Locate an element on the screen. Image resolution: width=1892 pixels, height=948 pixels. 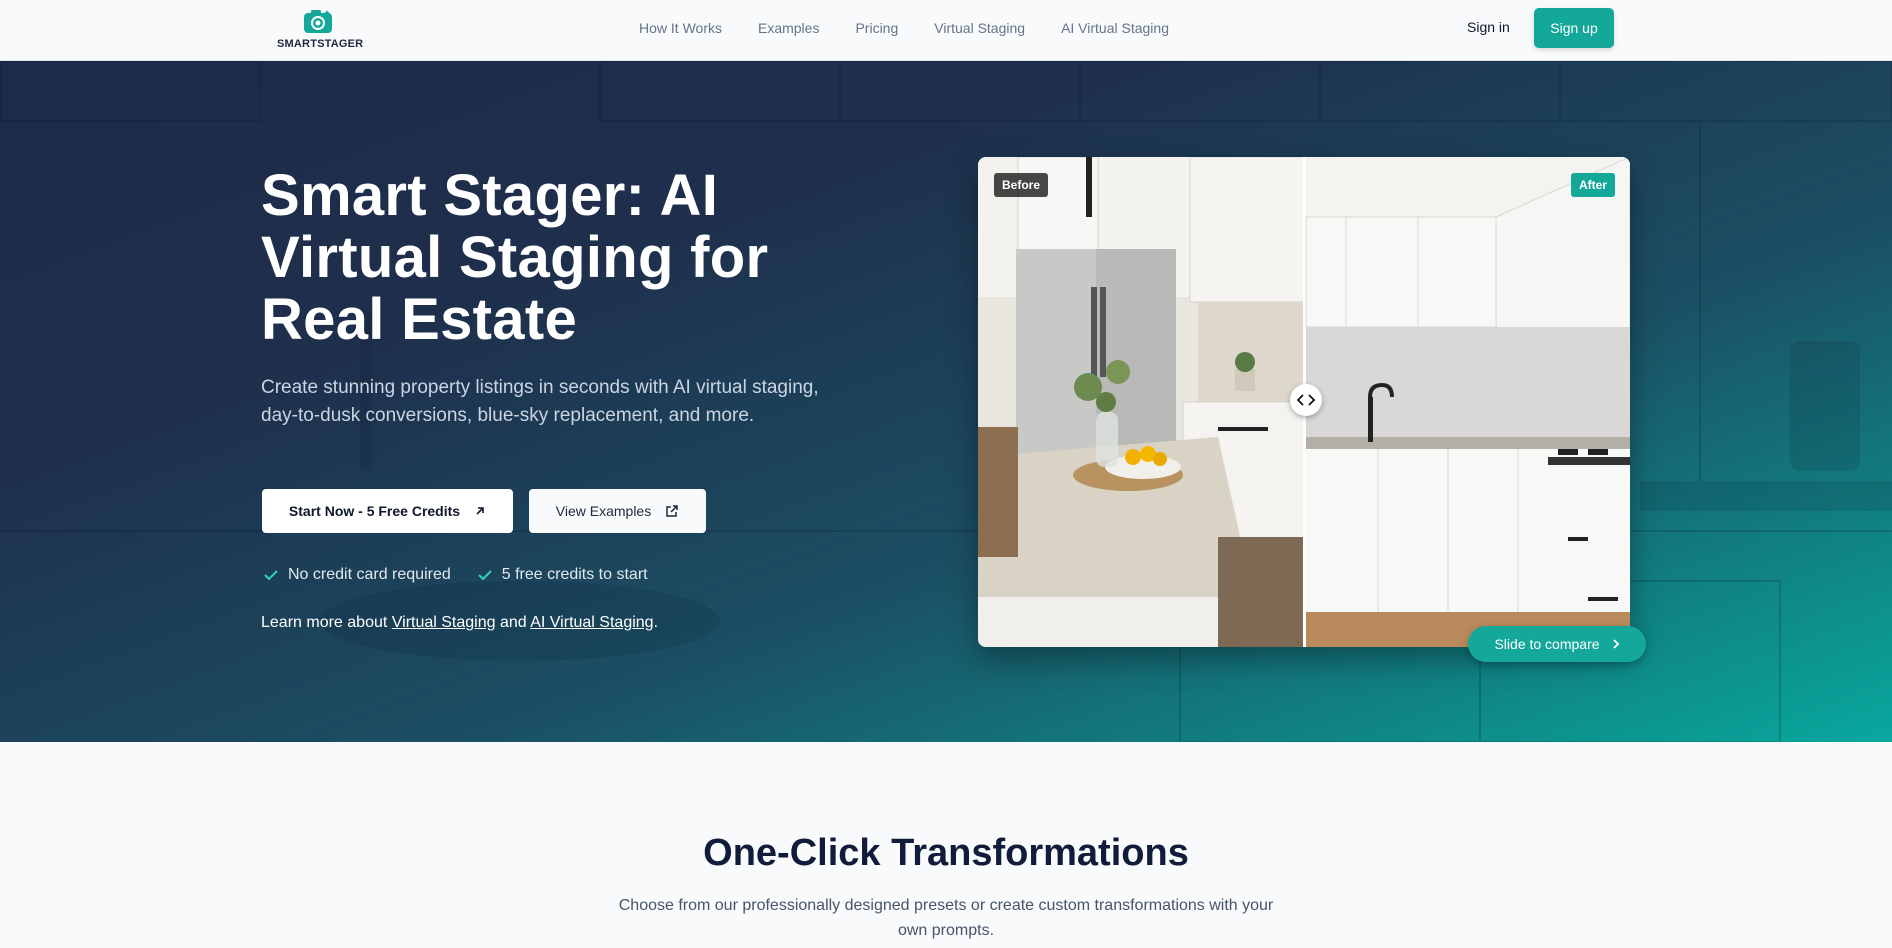
start-now-button: Start Now - 5 Free Credits is located at coordinates (387, 511).